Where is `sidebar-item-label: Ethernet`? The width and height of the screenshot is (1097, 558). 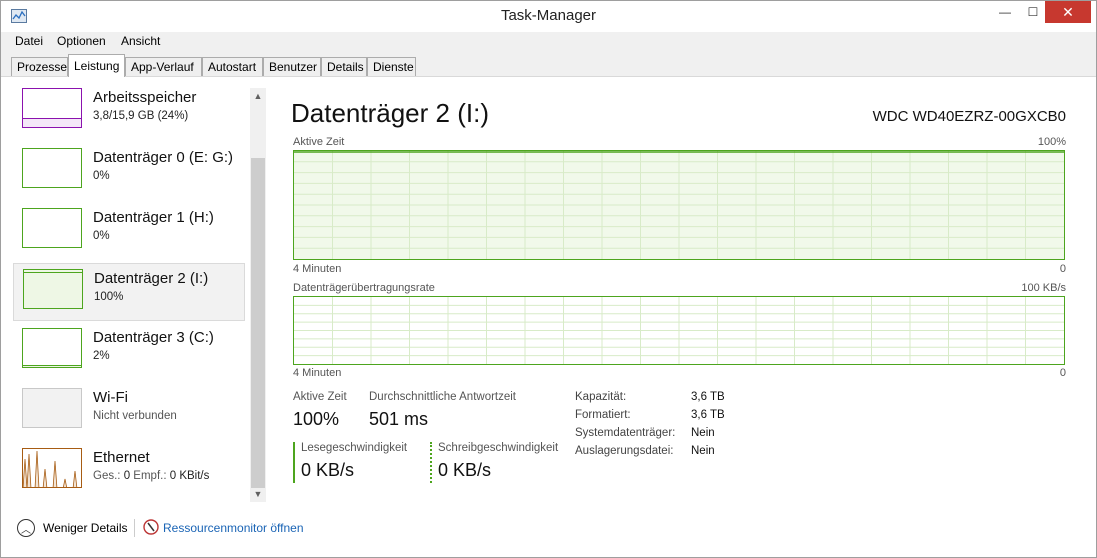
sidebar-item-label: Ethernet is located at coordinates (121, 457).